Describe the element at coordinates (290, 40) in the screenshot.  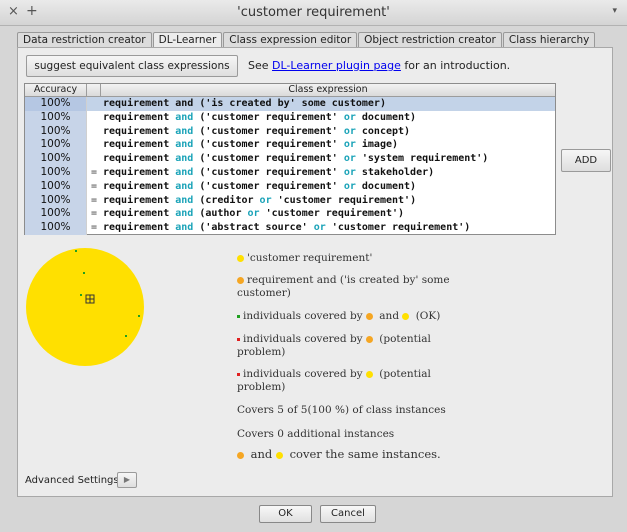
I see `tab-class-expression-editor: Class expression editor` at that location.